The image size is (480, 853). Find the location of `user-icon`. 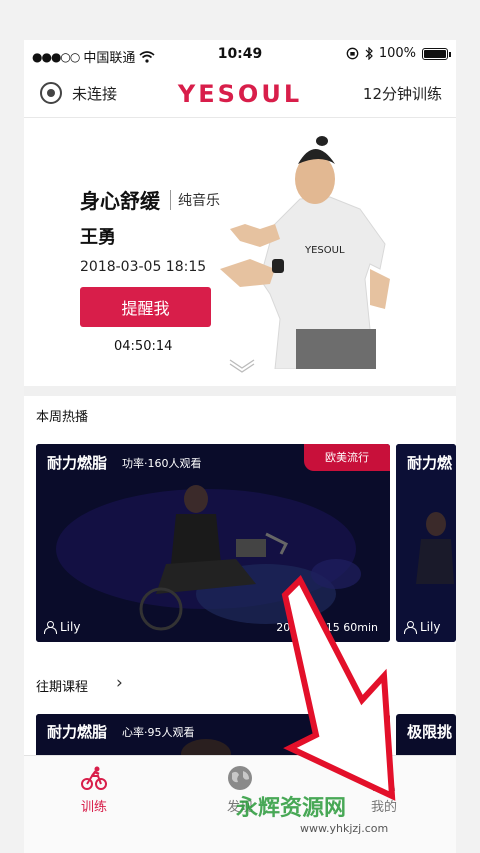

user-icon is located at coordinates (384, 779).